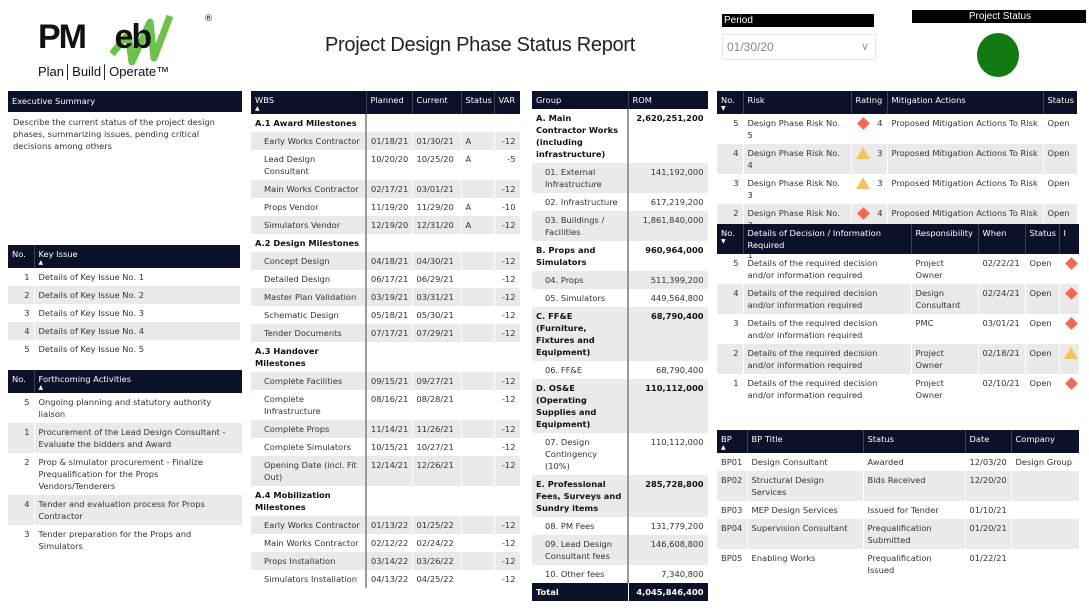 The width and height of the screenshot is (1089, 616). Describe the element at coordinates (797, 102) in the screenshot. I see `column-header: Risk` at that location.